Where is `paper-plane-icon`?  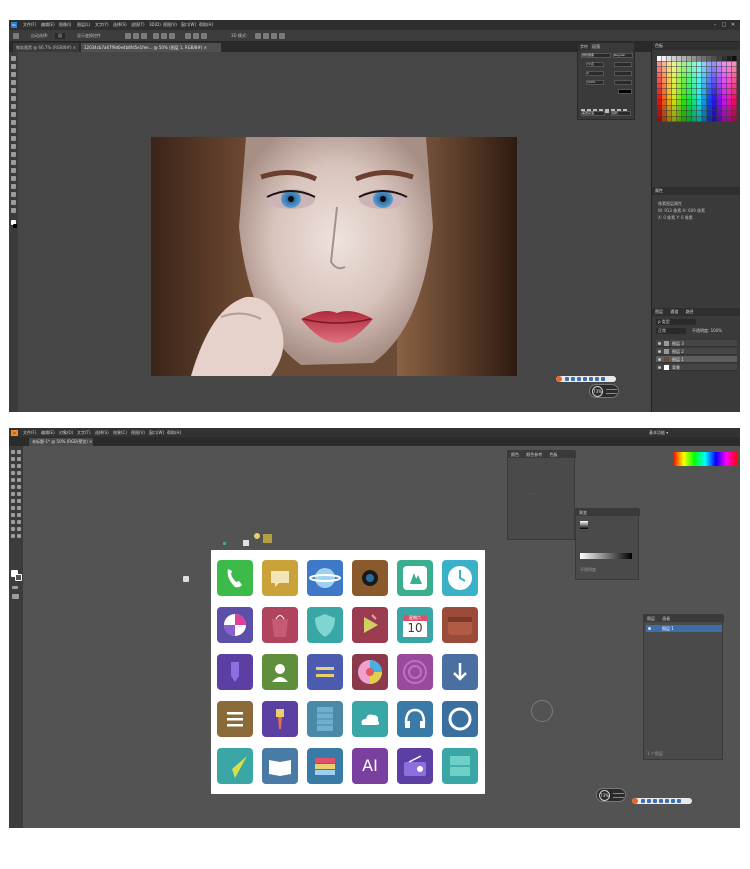 paper-plane-icon is located at coordinates (235, 766).